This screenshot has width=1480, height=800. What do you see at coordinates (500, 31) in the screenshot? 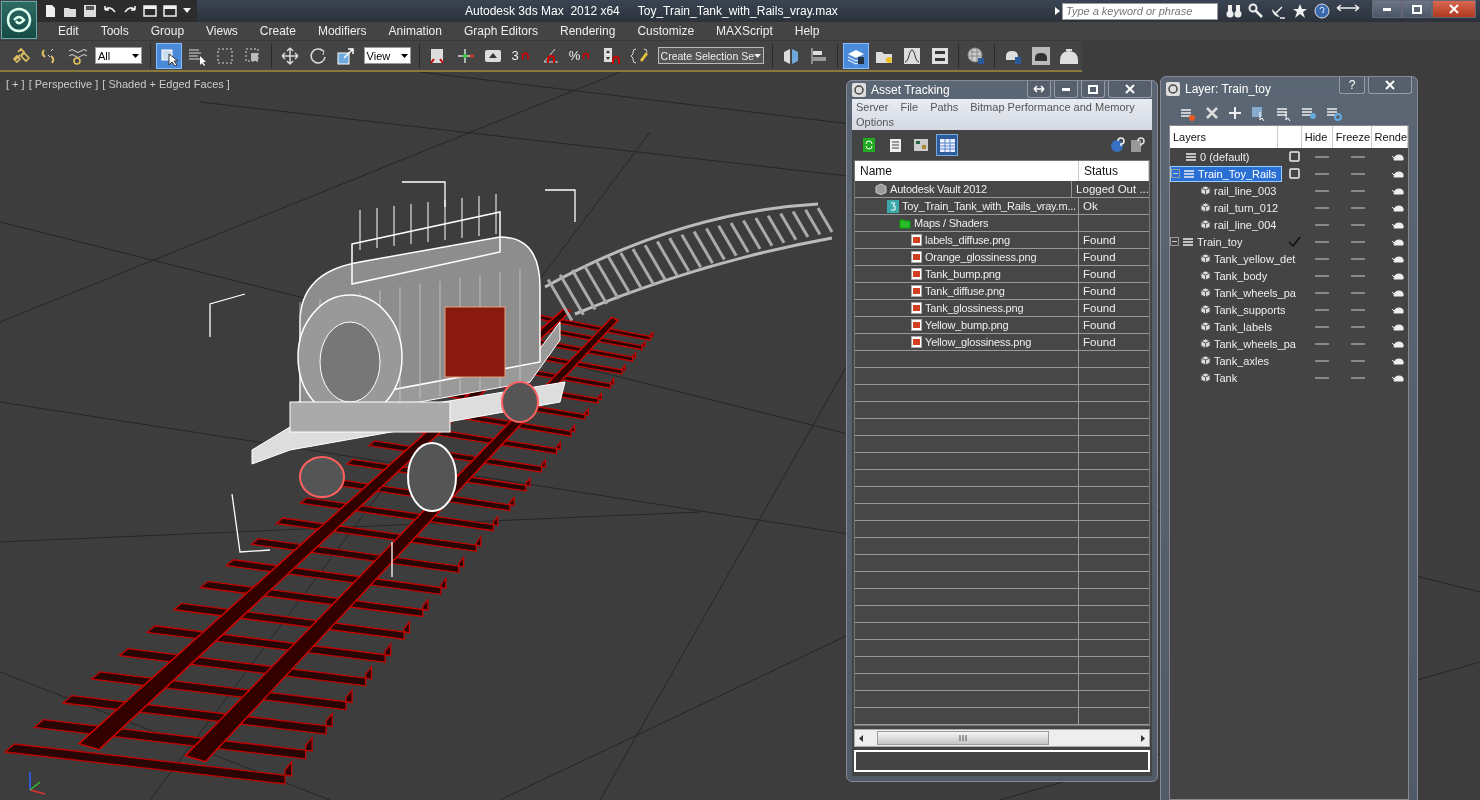
I see `menu-item: Graph Editors` at bounding box center [500, 31].